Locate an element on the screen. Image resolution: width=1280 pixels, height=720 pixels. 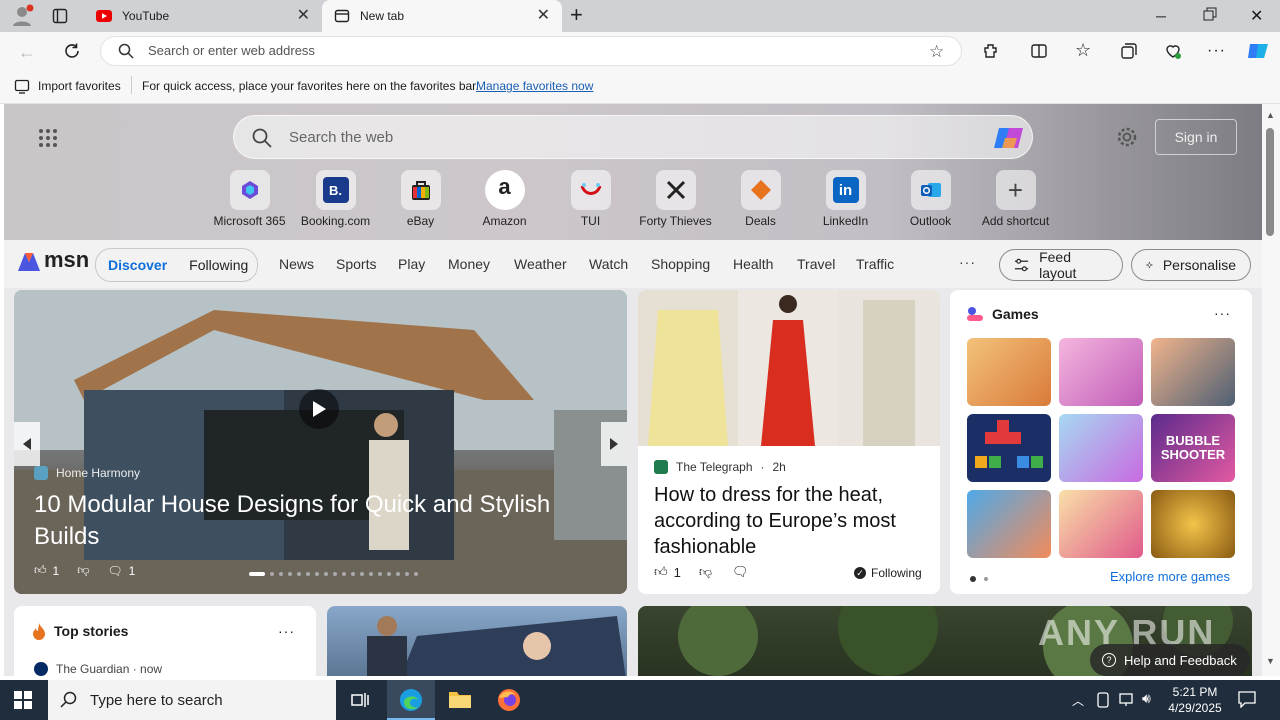
back-button: ← is located at coordinates (27, 52).